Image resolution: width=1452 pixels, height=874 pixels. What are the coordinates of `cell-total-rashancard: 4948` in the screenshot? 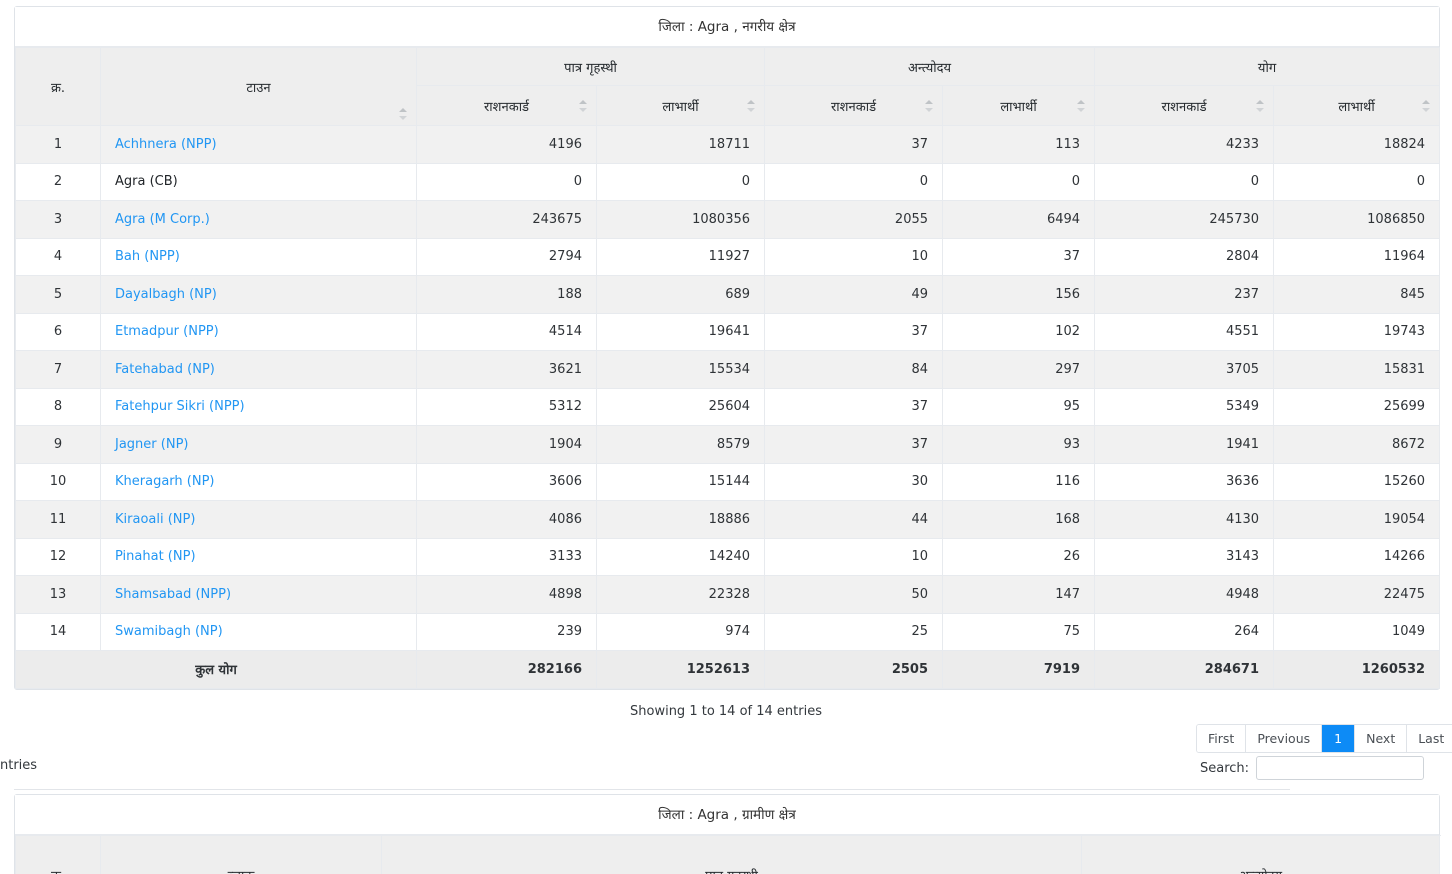 It's located at (1184, 594).